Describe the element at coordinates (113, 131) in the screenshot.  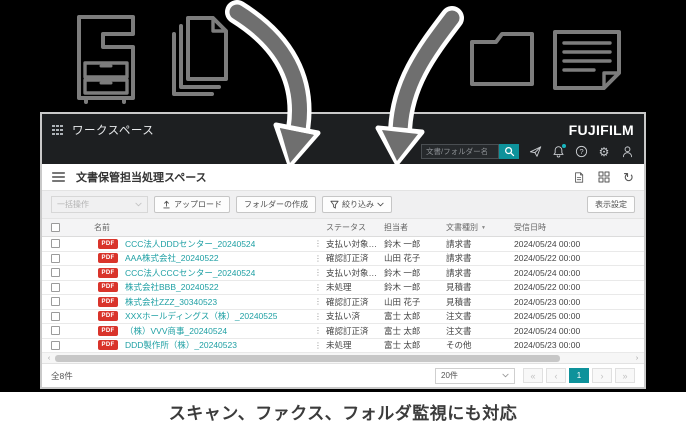
I see `app-title: ワークスペース` at that location.